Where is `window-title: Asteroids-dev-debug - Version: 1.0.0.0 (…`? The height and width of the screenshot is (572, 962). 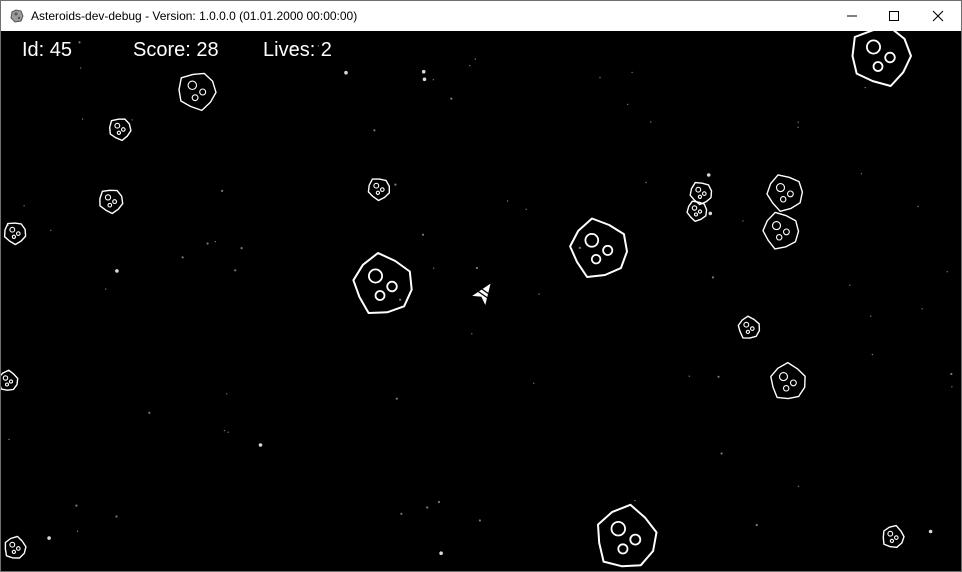
window-title: Asteroids-dev-debug - Version: 1.0.0.0 (… is located at coordinates (194, 16).